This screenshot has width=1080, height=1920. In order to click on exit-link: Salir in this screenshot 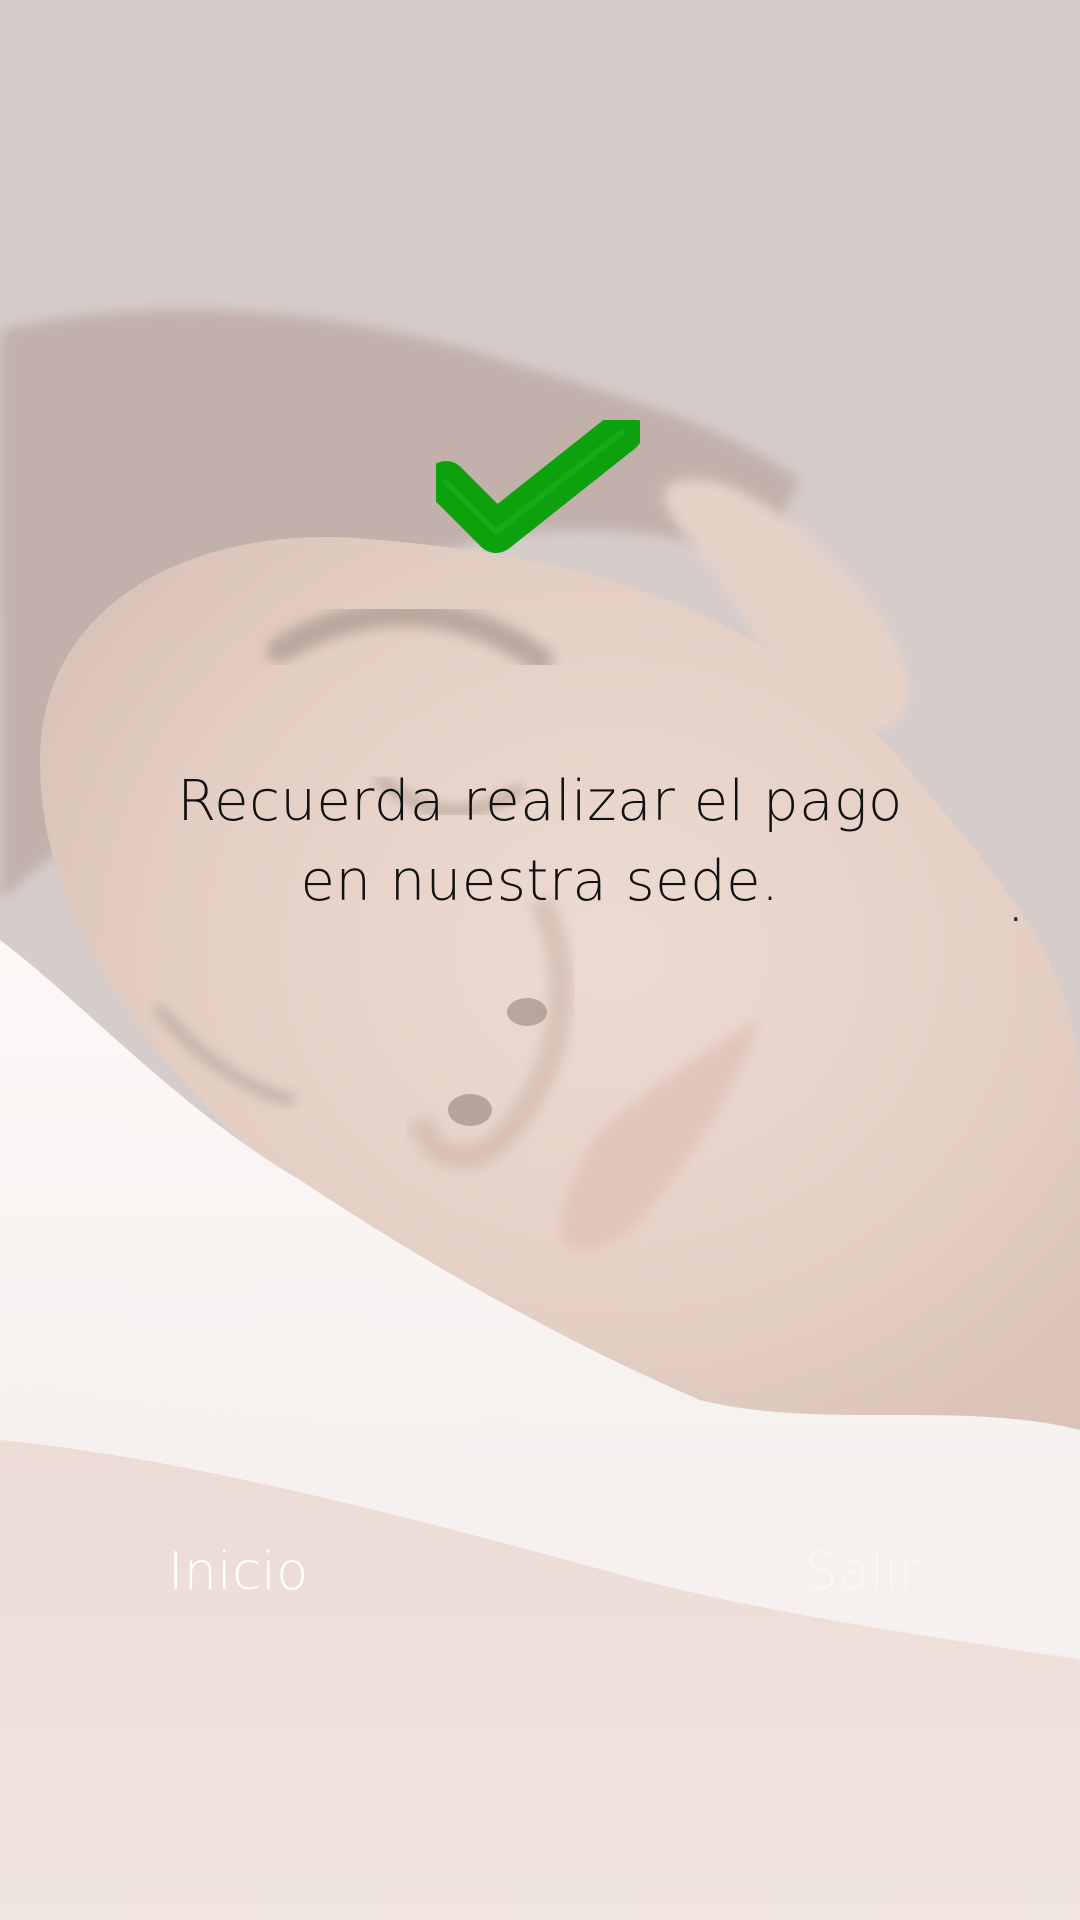, I will do `click(862, 1572)`.